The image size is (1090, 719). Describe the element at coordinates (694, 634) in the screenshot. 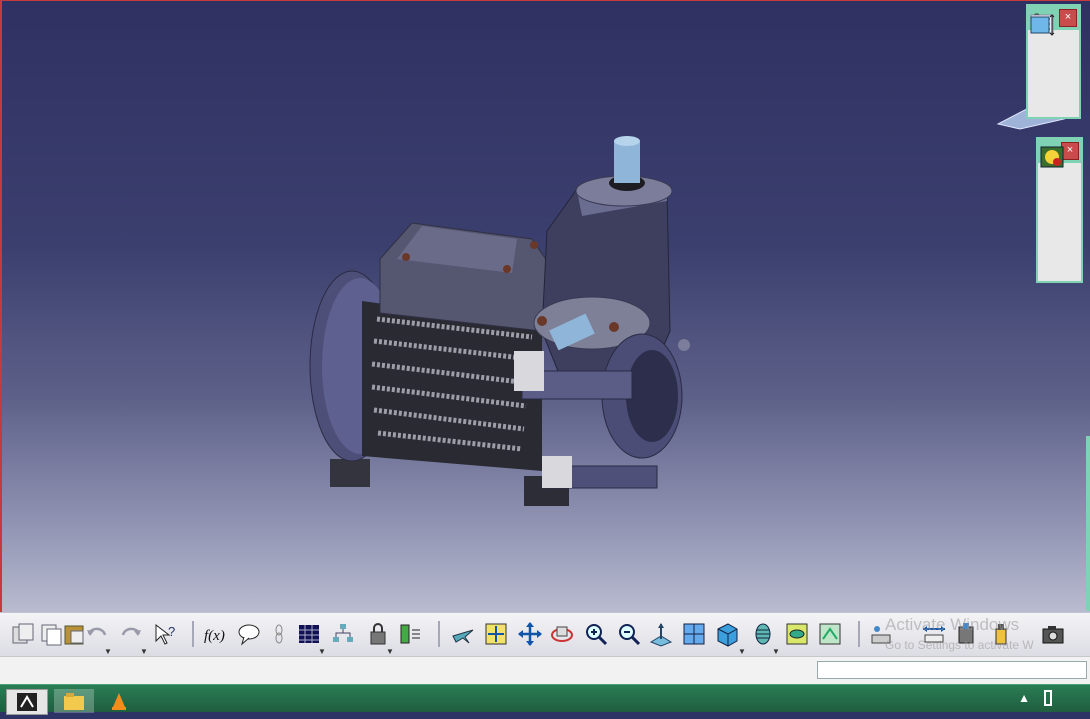

I see `multi-view-icon` at that location.